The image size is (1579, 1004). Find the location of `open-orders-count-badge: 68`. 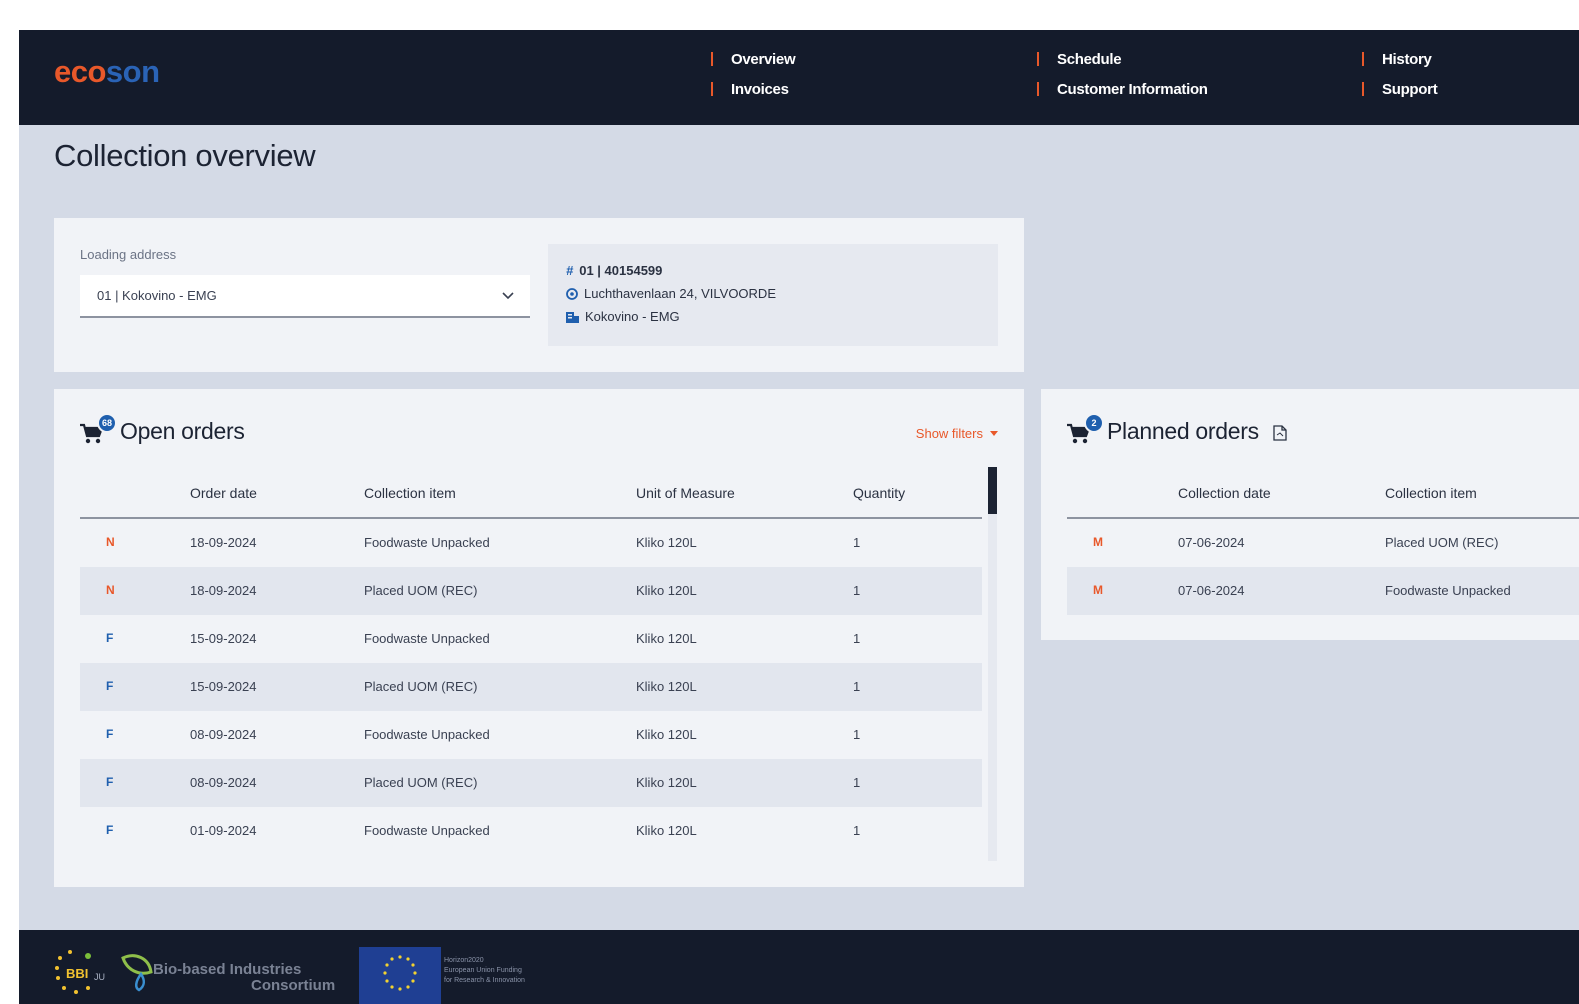

open-orders-count-badge: 68 is located at coordinates (107, 423).